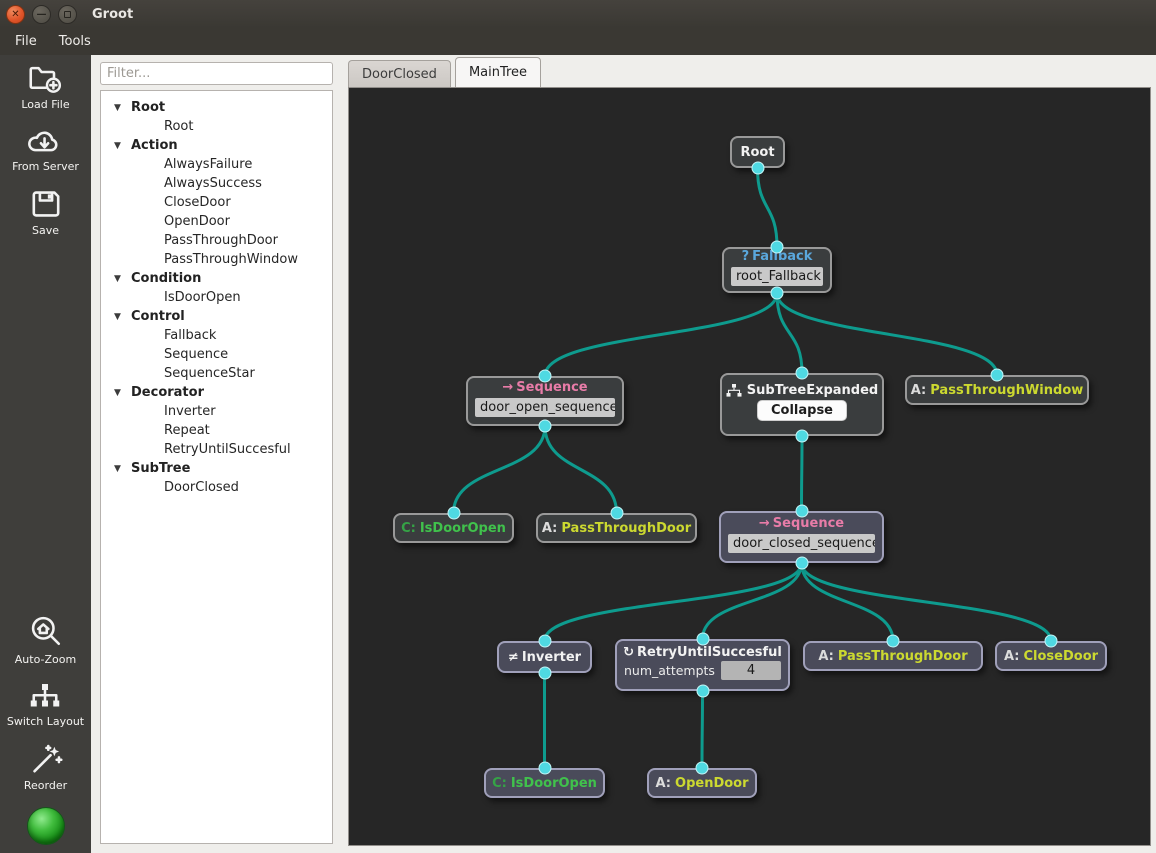  Describe the element at coordinates (161, 468) in the screenshot. I see `palette-category-label: SubTree` at that location.